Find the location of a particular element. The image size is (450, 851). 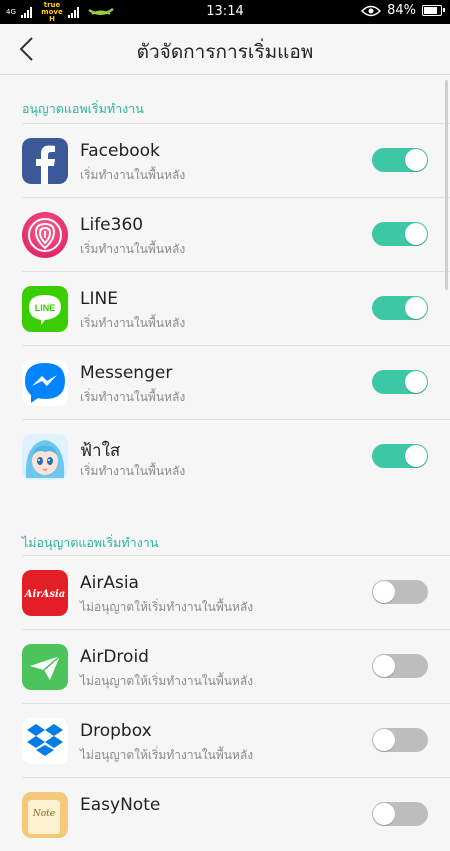

svg-text: AirAsia is located at coordinates (45, 594).